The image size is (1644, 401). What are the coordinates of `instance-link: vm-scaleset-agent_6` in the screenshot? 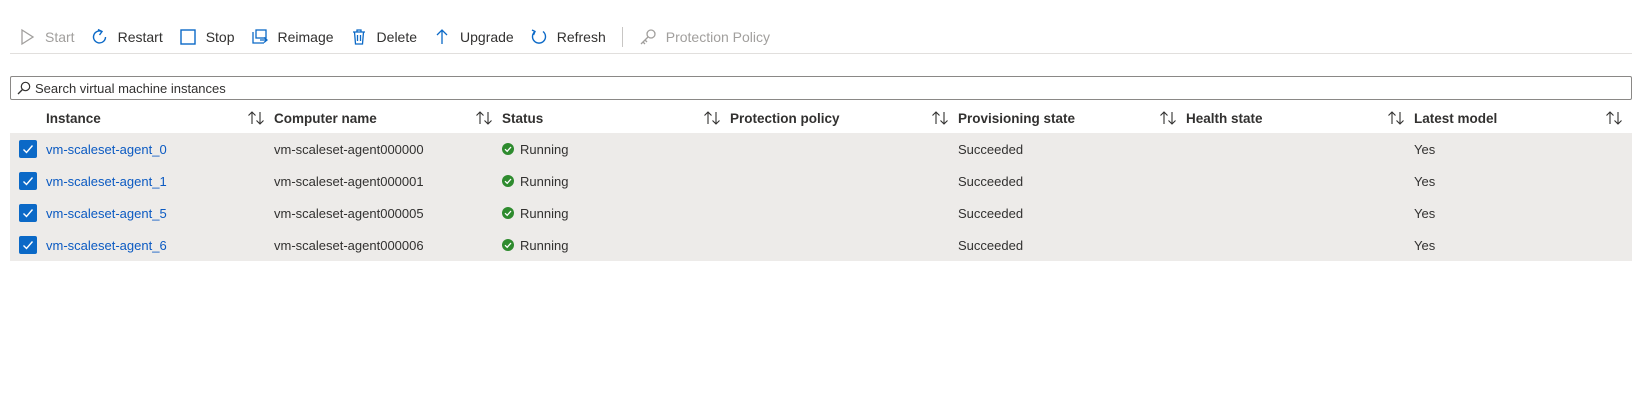 It's located at (160, 245).